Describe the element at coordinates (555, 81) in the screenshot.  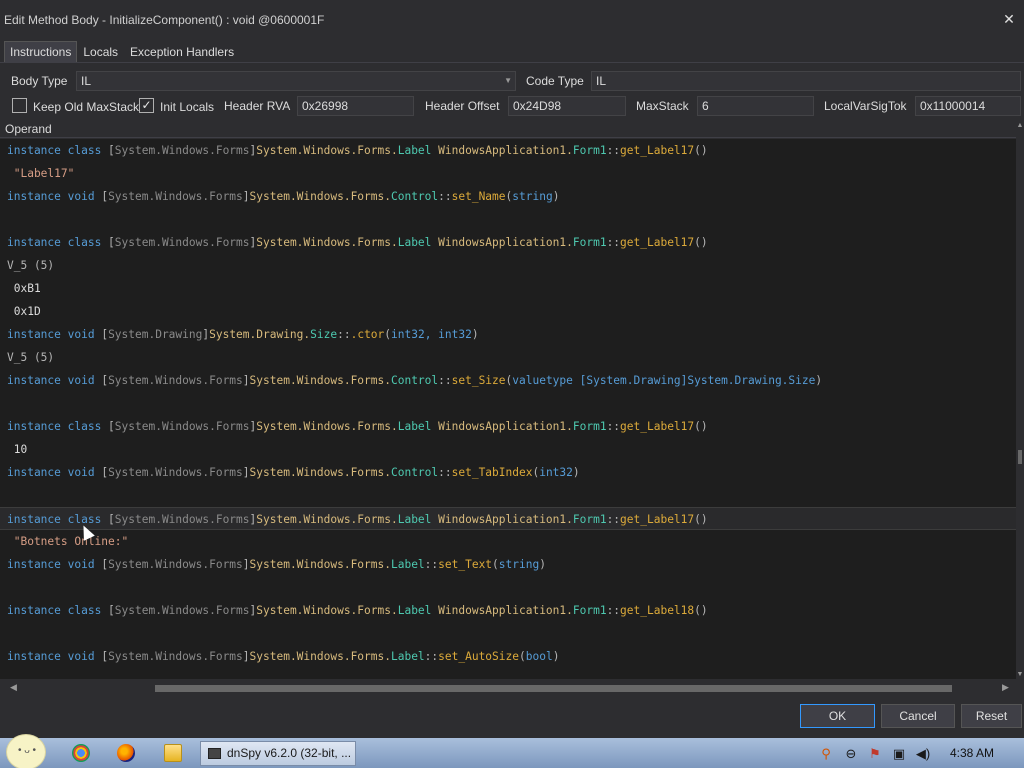
I see `code-type-label: Code Type` at that location.